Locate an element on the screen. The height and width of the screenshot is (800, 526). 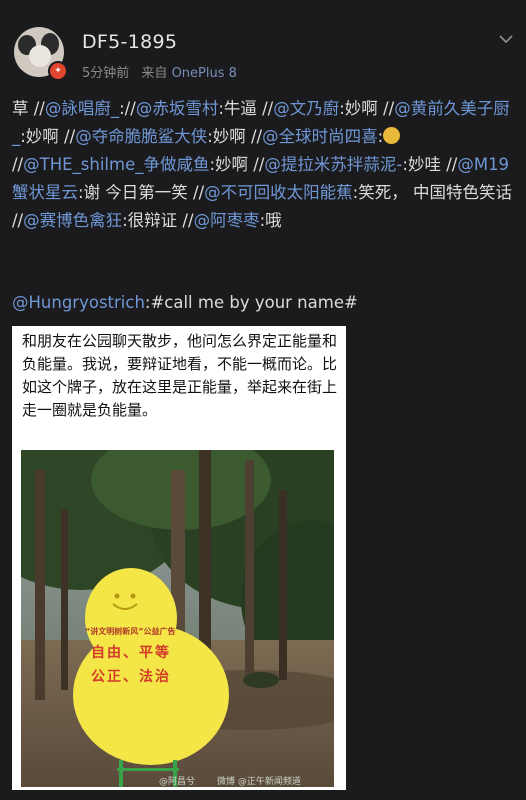
comment-segment: :很辩证 // is located at coordinates (158, 220).